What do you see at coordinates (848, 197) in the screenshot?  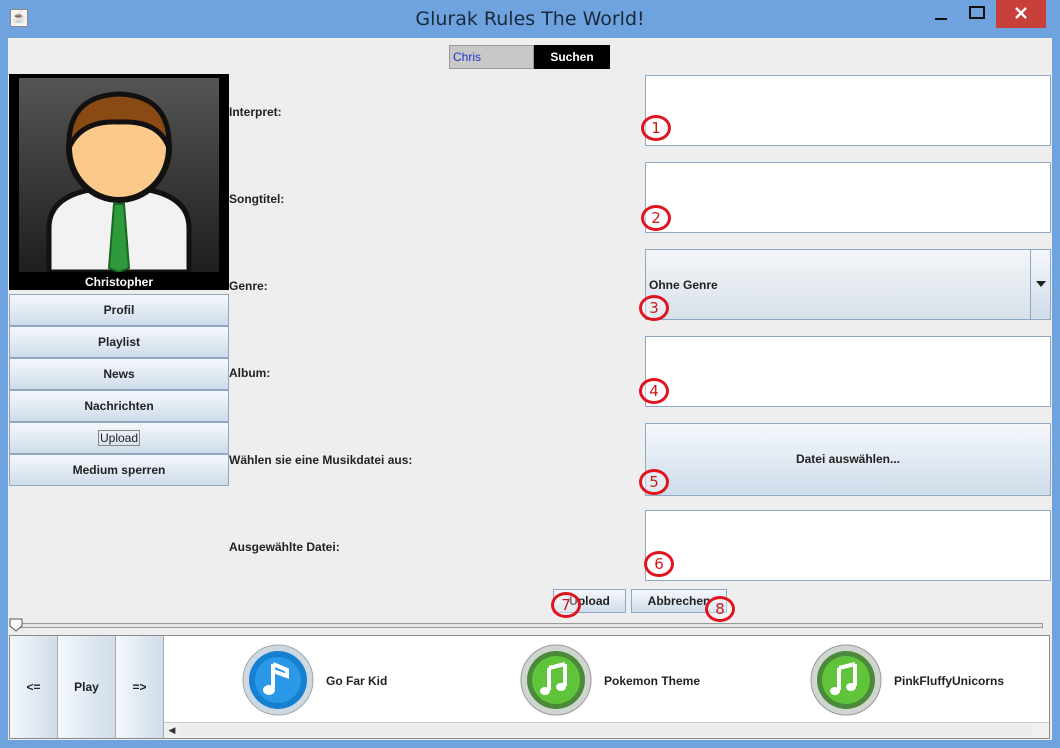 I see `songtitel-field` at bounding box center [848, 197].